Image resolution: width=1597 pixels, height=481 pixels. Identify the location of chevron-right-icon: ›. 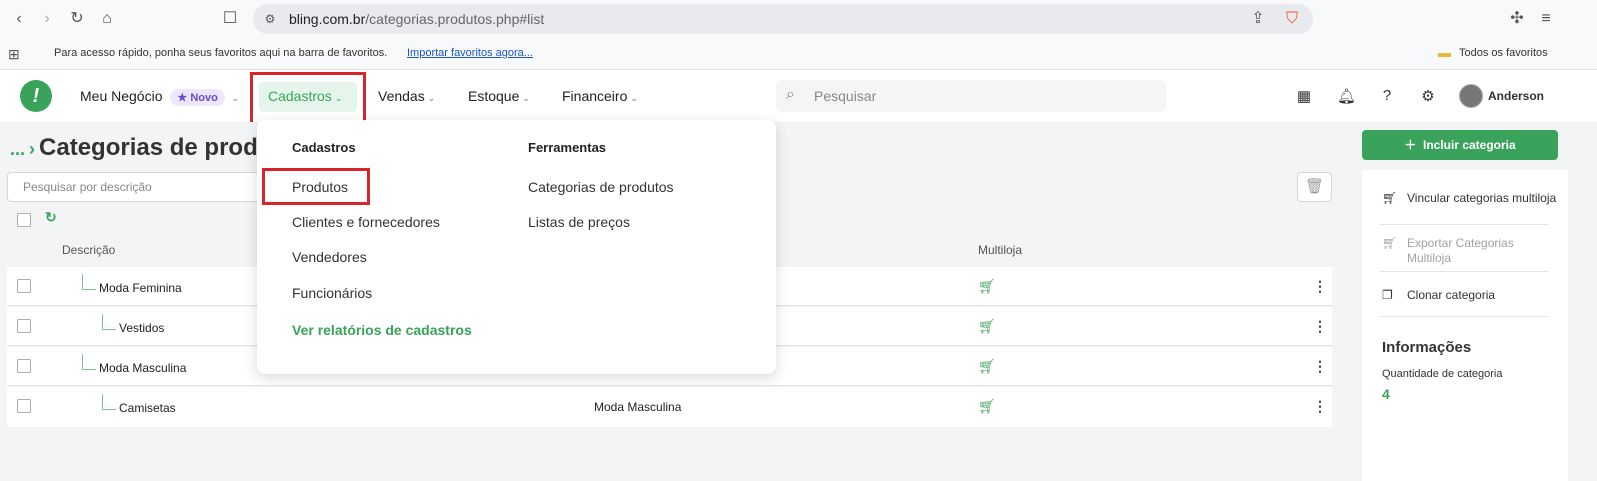
(32, 149).